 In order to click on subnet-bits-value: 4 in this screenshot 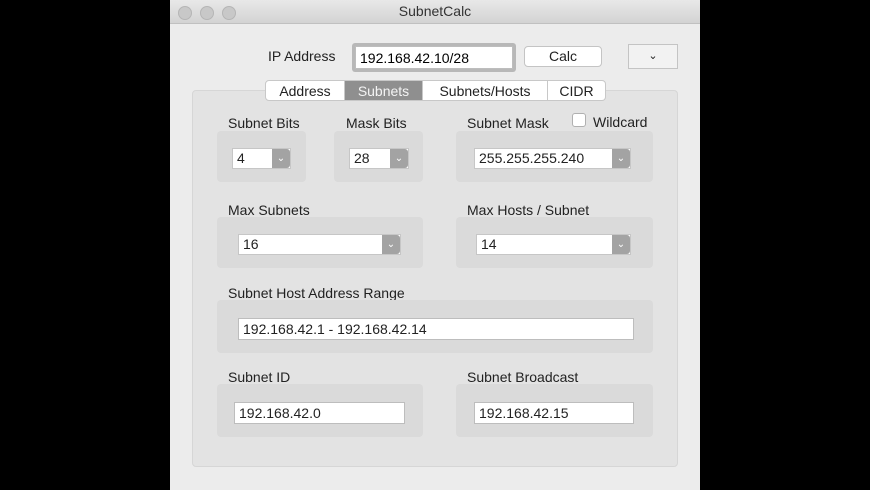, I will do `click(241, 158)`.